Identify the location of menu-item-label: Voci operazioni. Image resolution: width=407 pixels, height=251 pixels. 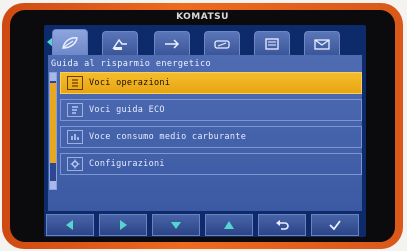
(130, 83).